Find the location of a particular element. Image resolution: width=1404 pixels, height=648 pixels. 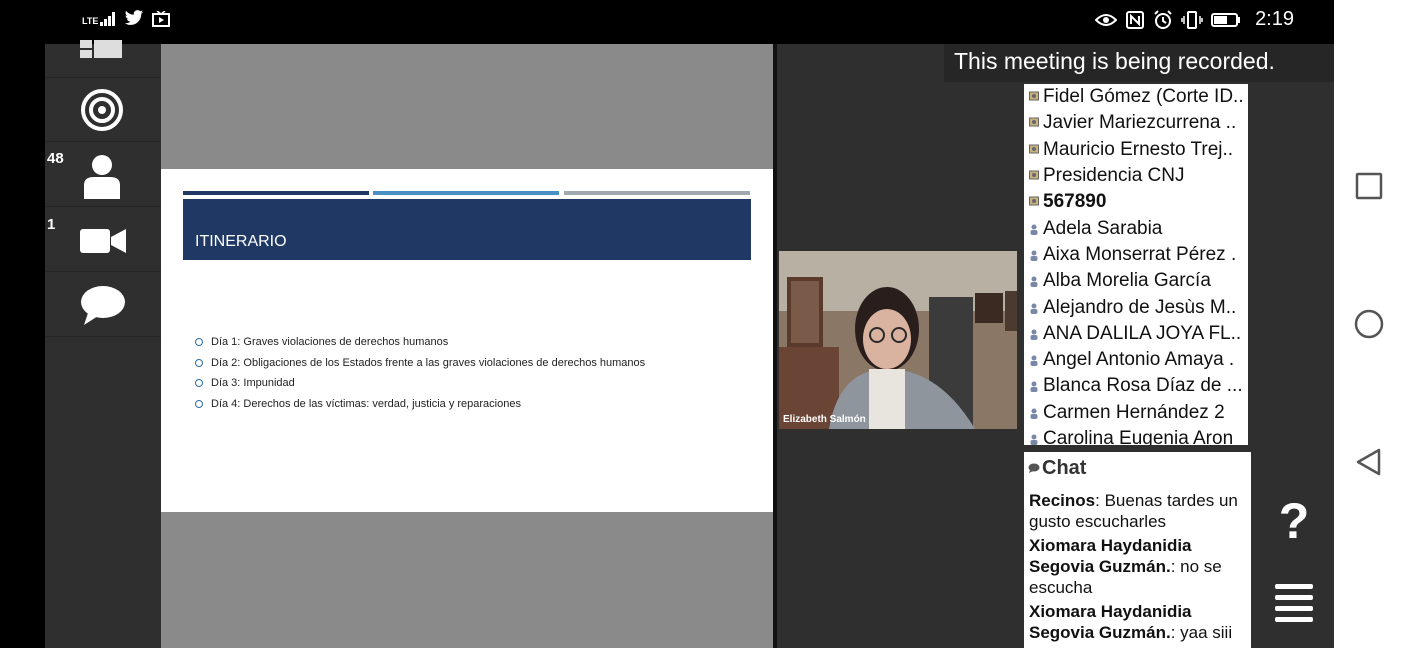

participant-row: Carolina Eugenia Aron is located at coordinates (1136, 435).